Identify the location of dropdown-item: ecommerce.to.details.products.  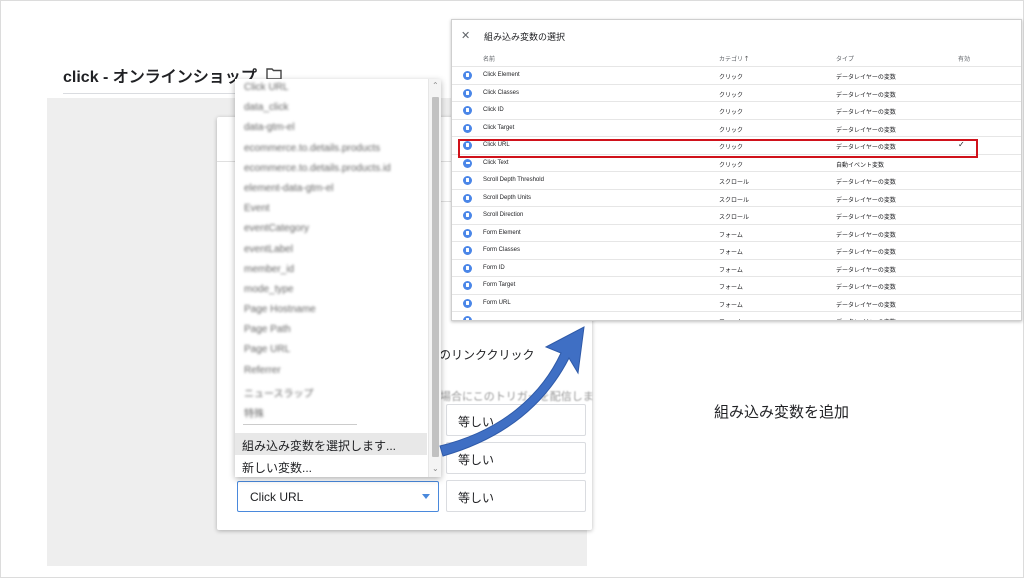
(331, 150).